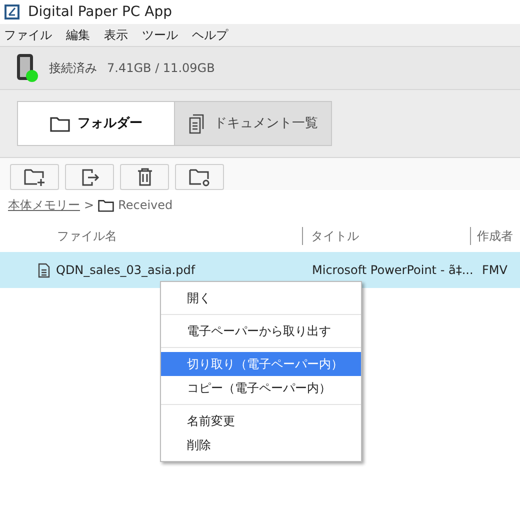  Describe the element at coordinates (145, 205) in the screenshot. I see `breadcrumb-current: Received` at that location.